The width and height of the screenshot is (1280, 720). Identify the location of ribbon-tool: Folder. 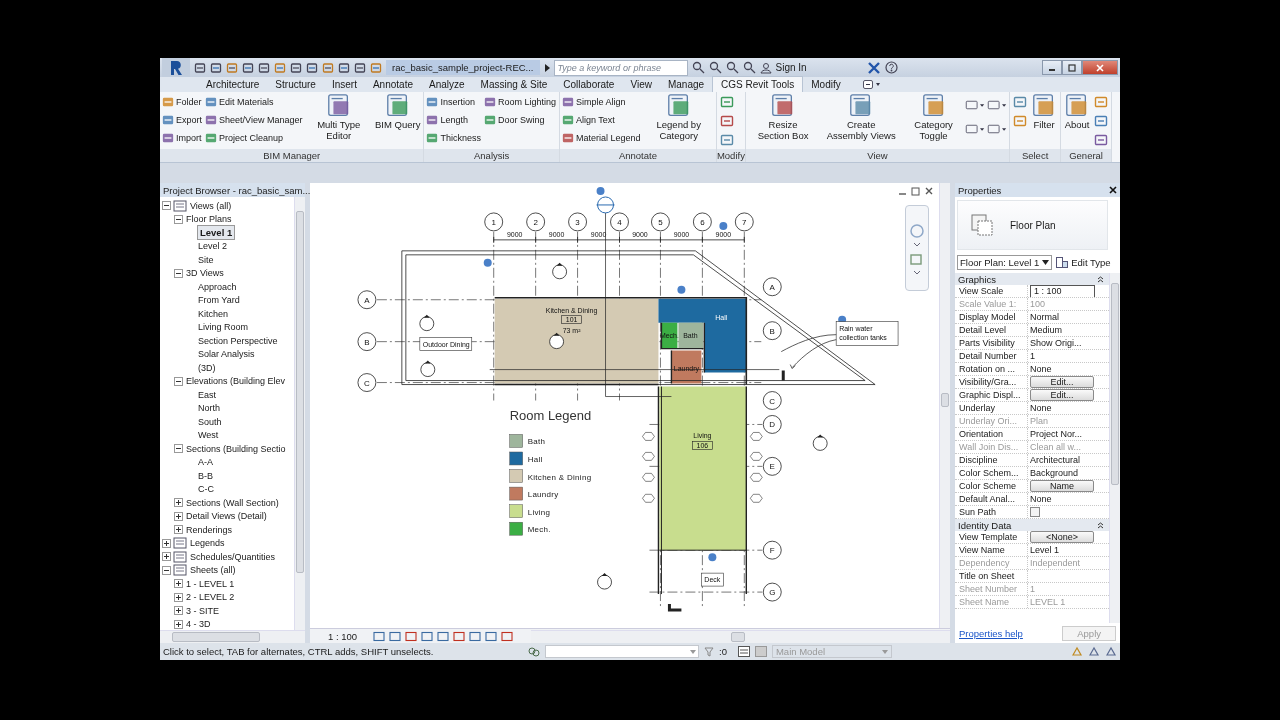
(182, 101).